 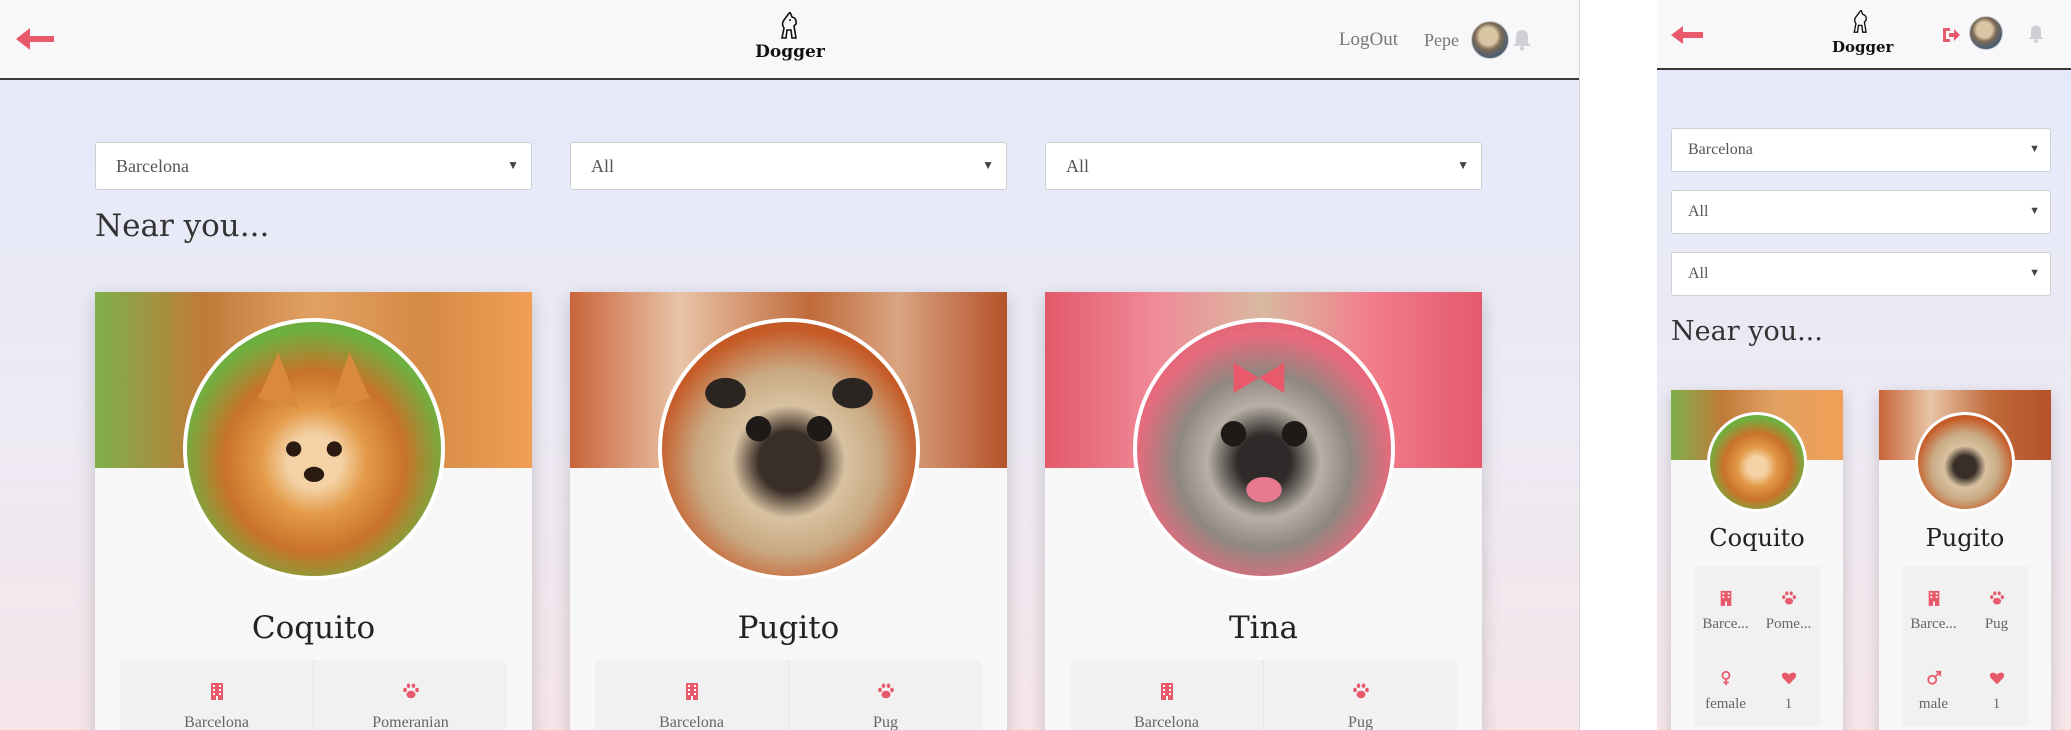 I want to click on dog-card: Pugito Barce... Pug male 1, so click(x=1965, y=560).